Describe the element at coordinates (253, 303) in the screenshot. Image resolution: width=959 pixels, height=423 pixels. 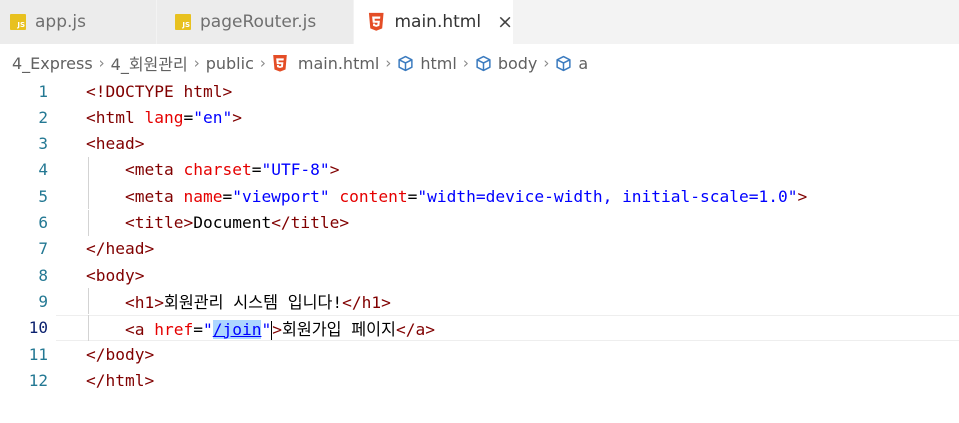
I see `code-token: 회원관리 시스템 입니다!` at that location.